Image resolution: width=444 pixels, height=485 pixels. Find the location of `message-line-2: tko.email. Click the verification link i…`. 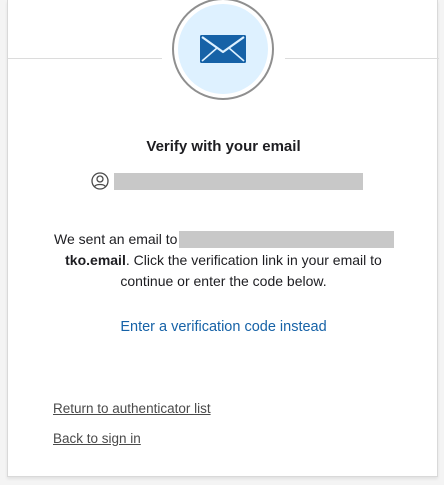

message-line-2: tko.email. Click the verification link i… is located at coordinates (223, 260).